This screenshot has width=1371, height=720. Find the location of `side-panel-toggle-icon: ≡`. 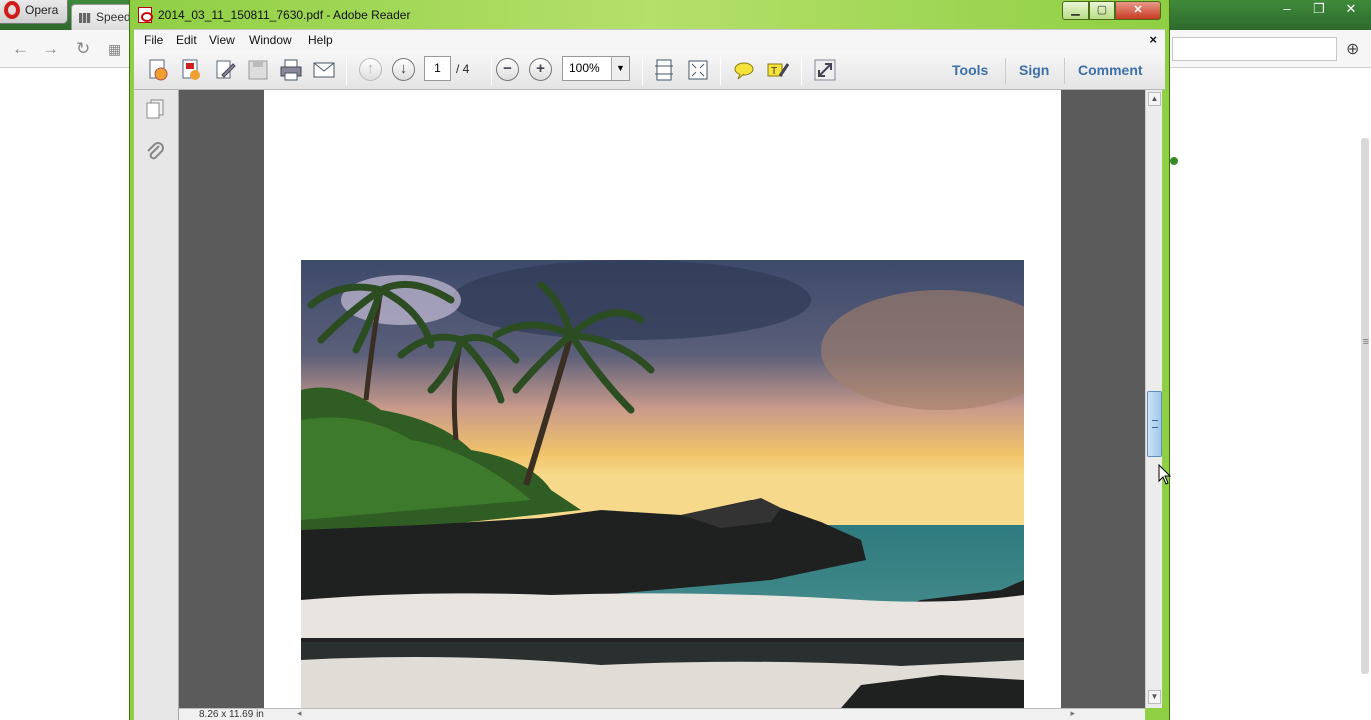

side-panel-toggle-icon: ≡ is located at coordinates (1366, 342).